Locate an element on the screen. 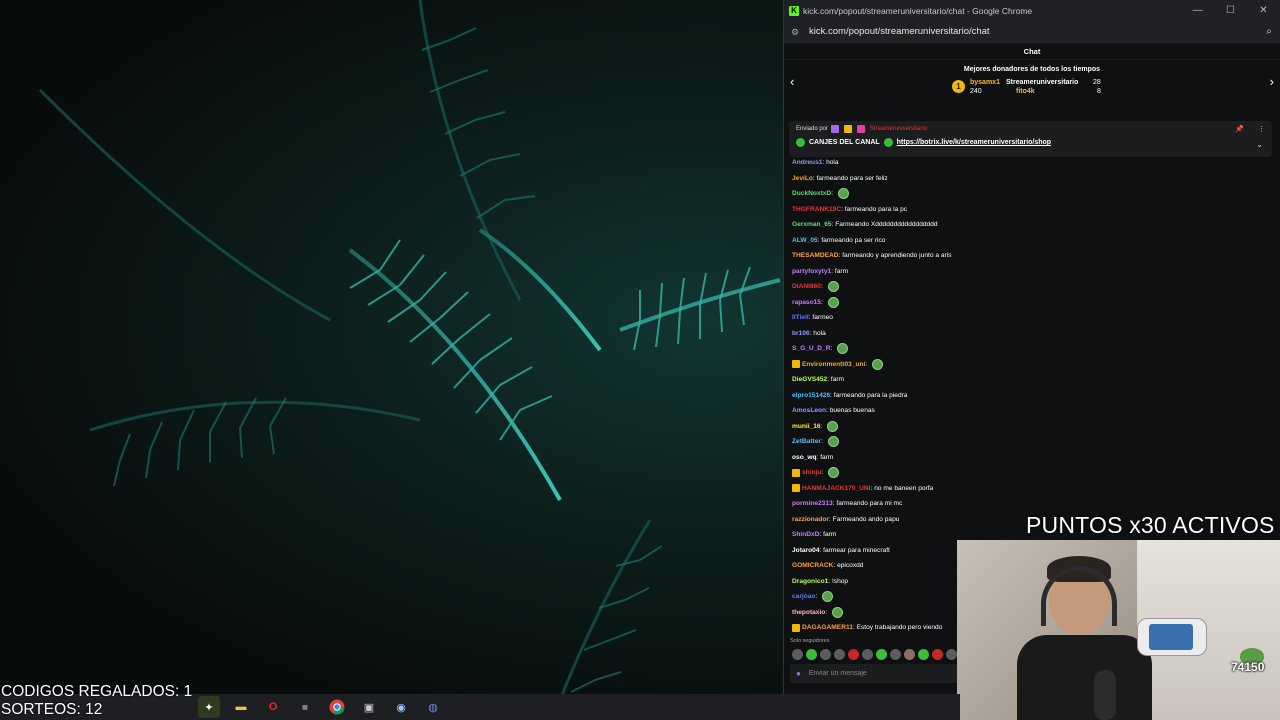 This screenshot has width=1280, height=720. streamer-body is located at coordinates (1084, 677).